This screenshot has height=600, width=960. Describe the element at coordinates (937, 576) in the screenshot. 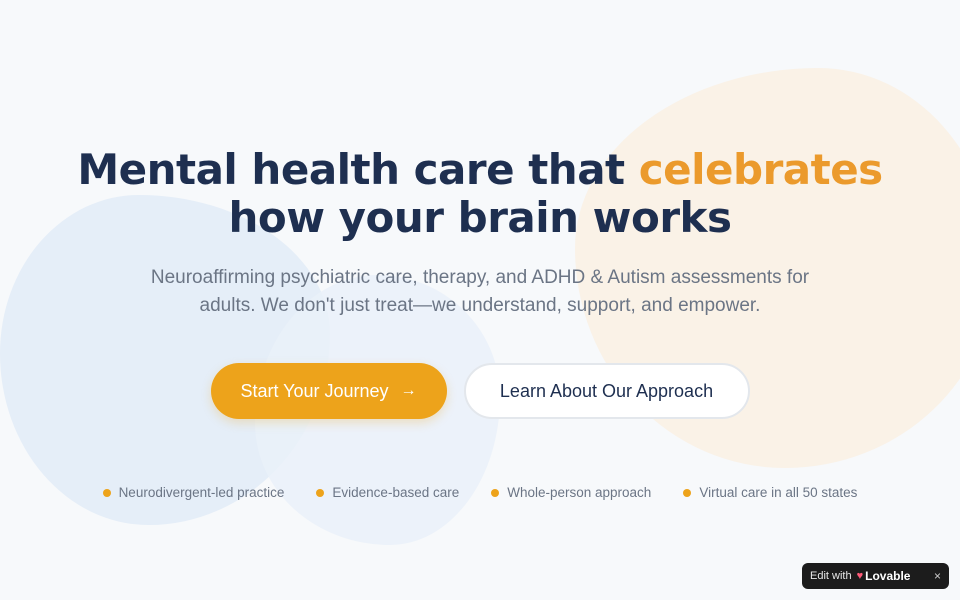

I see `close-icon: ×` at that location.